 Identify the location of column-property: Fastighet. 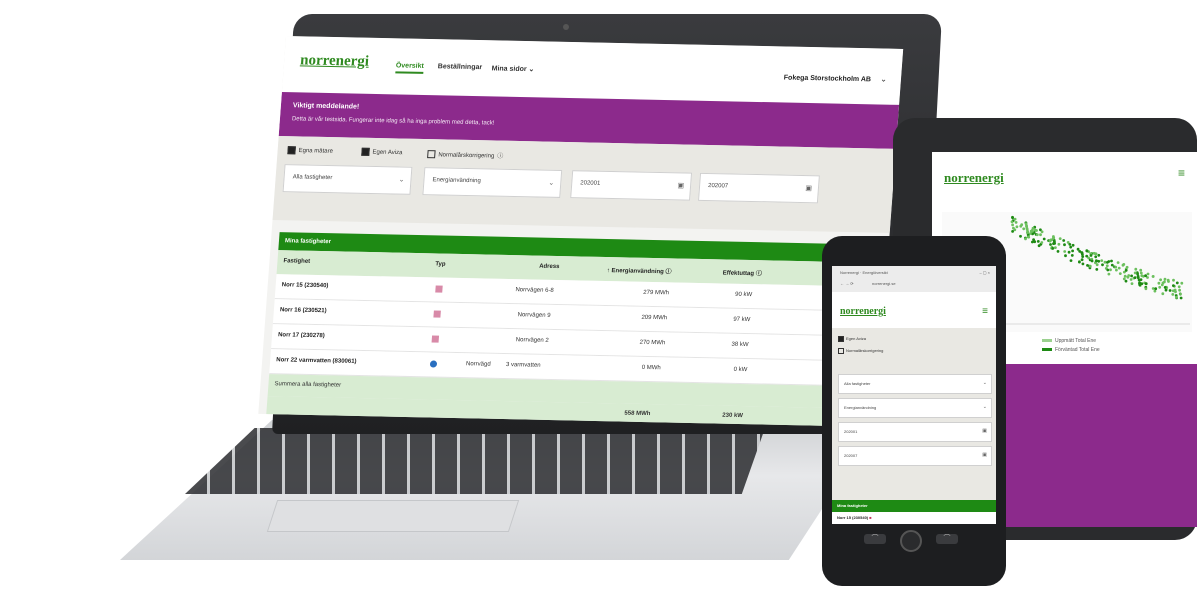
(296, 261).